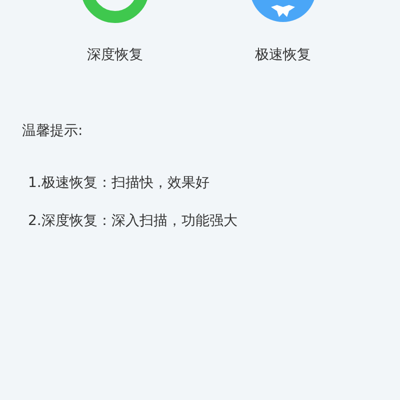 This screenshot has height=400, width=400. Describe the element at coordinates (115, 55) in the screenshot. I see `mode-label: 深度恢复` at that location.